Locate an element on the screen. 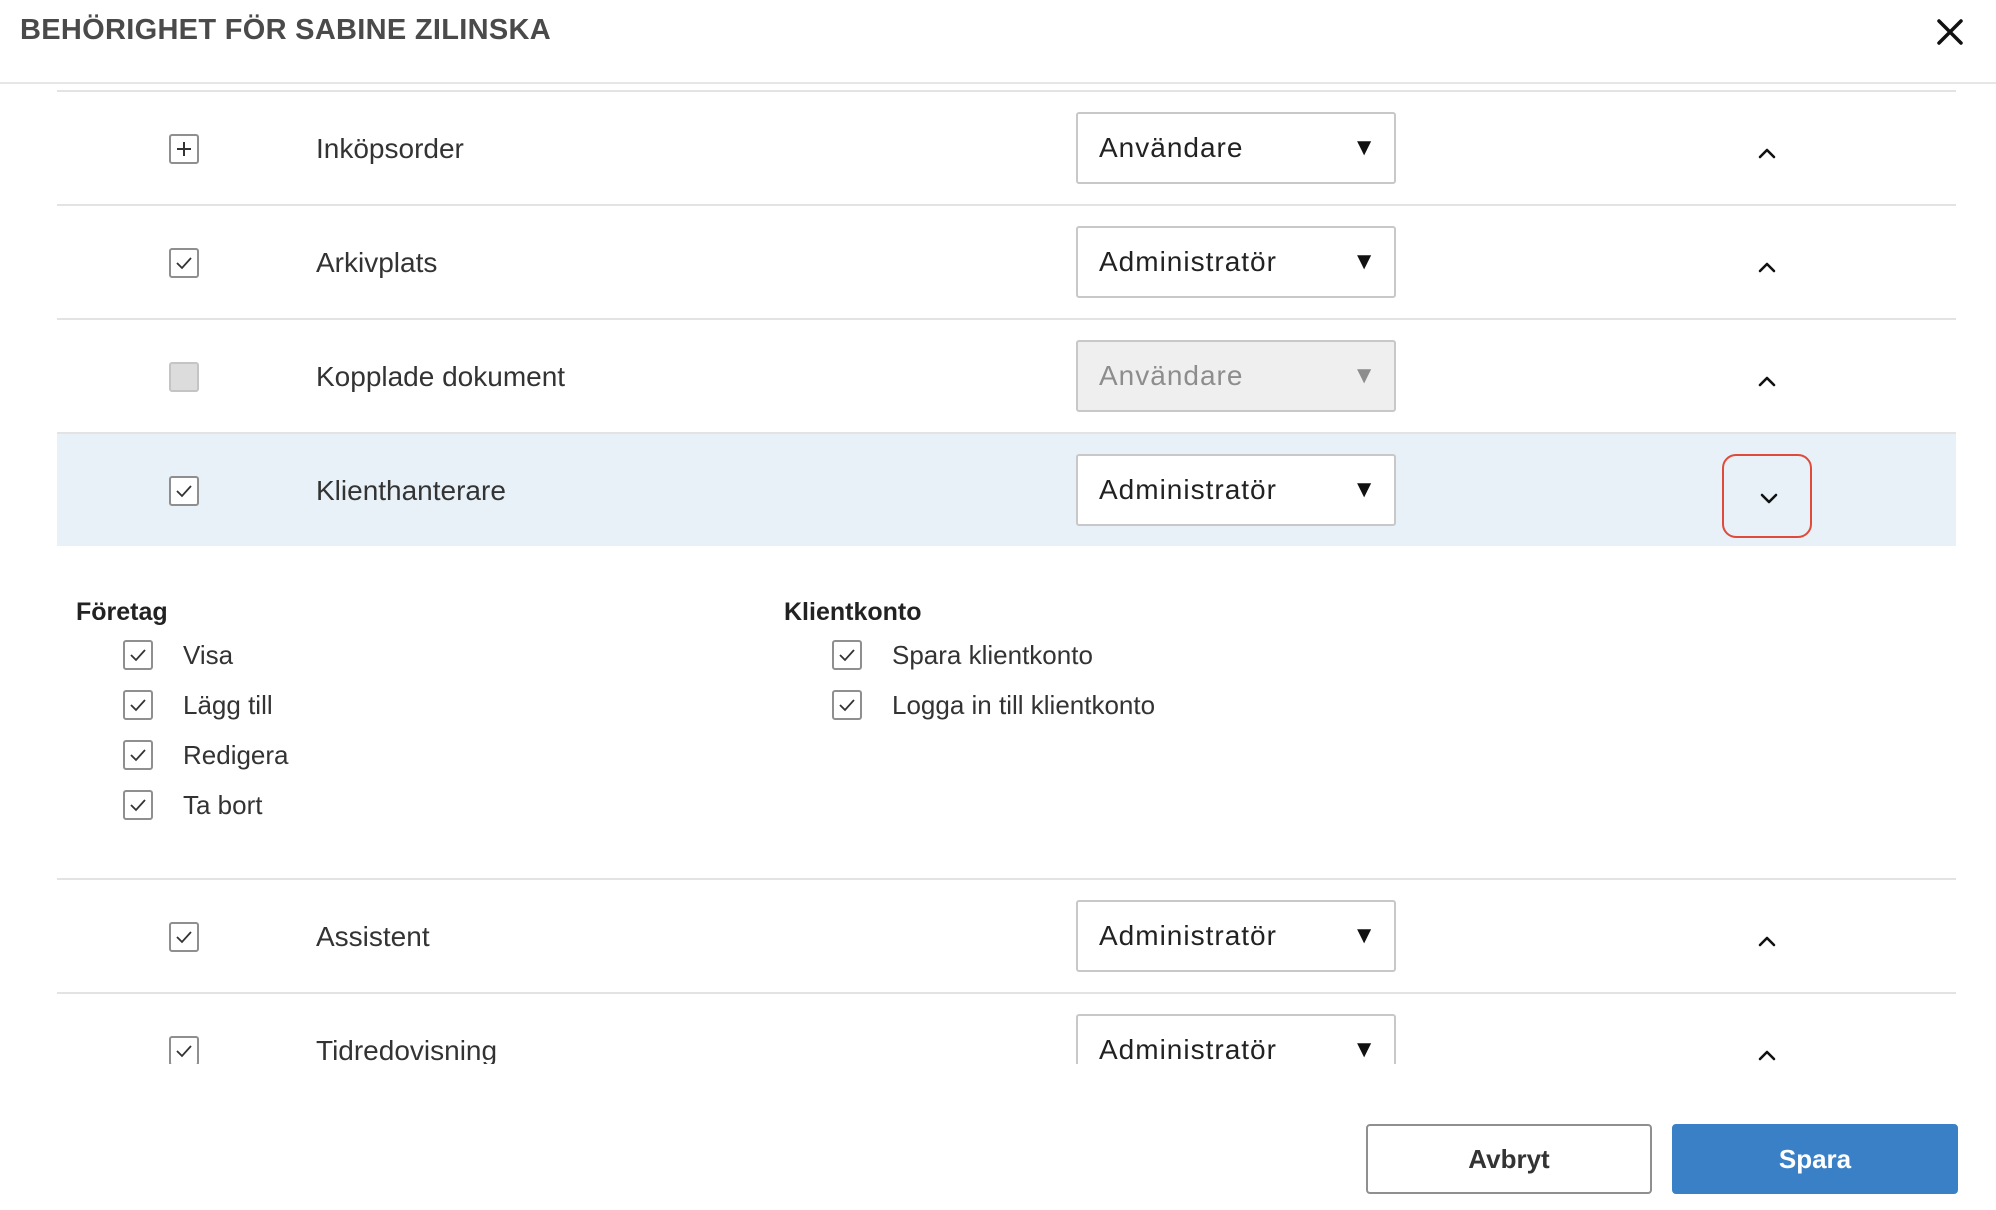  close-icon is located at coordinates (1950, 32).